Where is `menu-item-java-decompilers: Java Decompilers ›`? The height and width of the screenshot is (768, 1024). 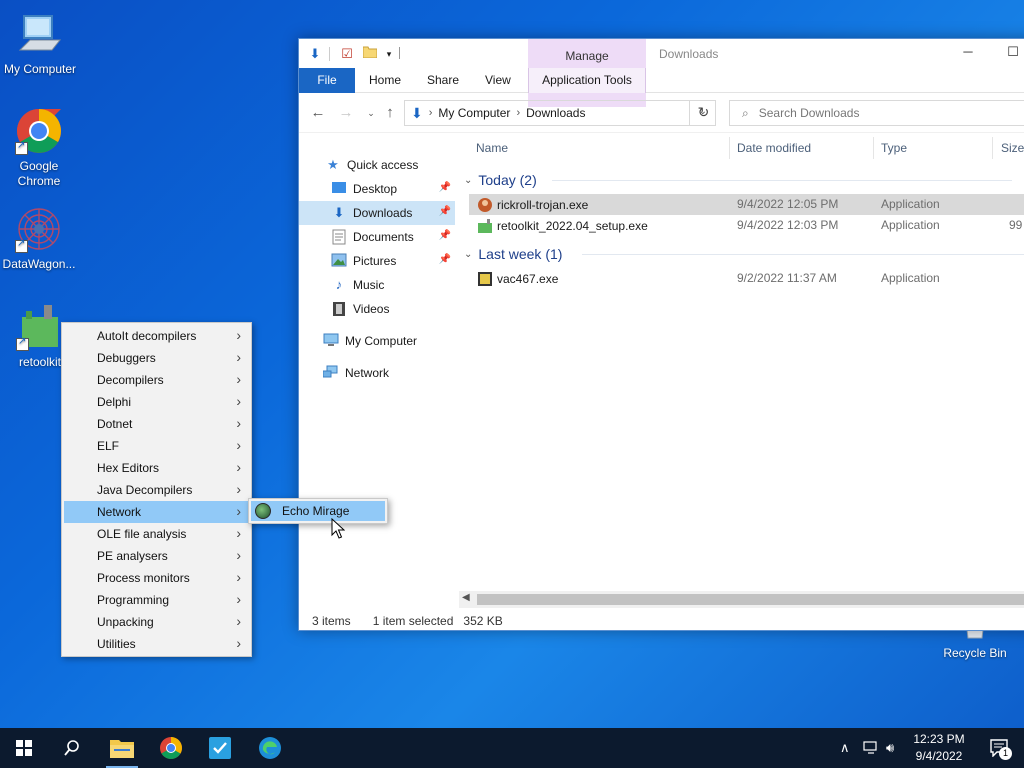 menu-item-java-decompilers: Java Decompilers › is located at coordinates (156, 490).